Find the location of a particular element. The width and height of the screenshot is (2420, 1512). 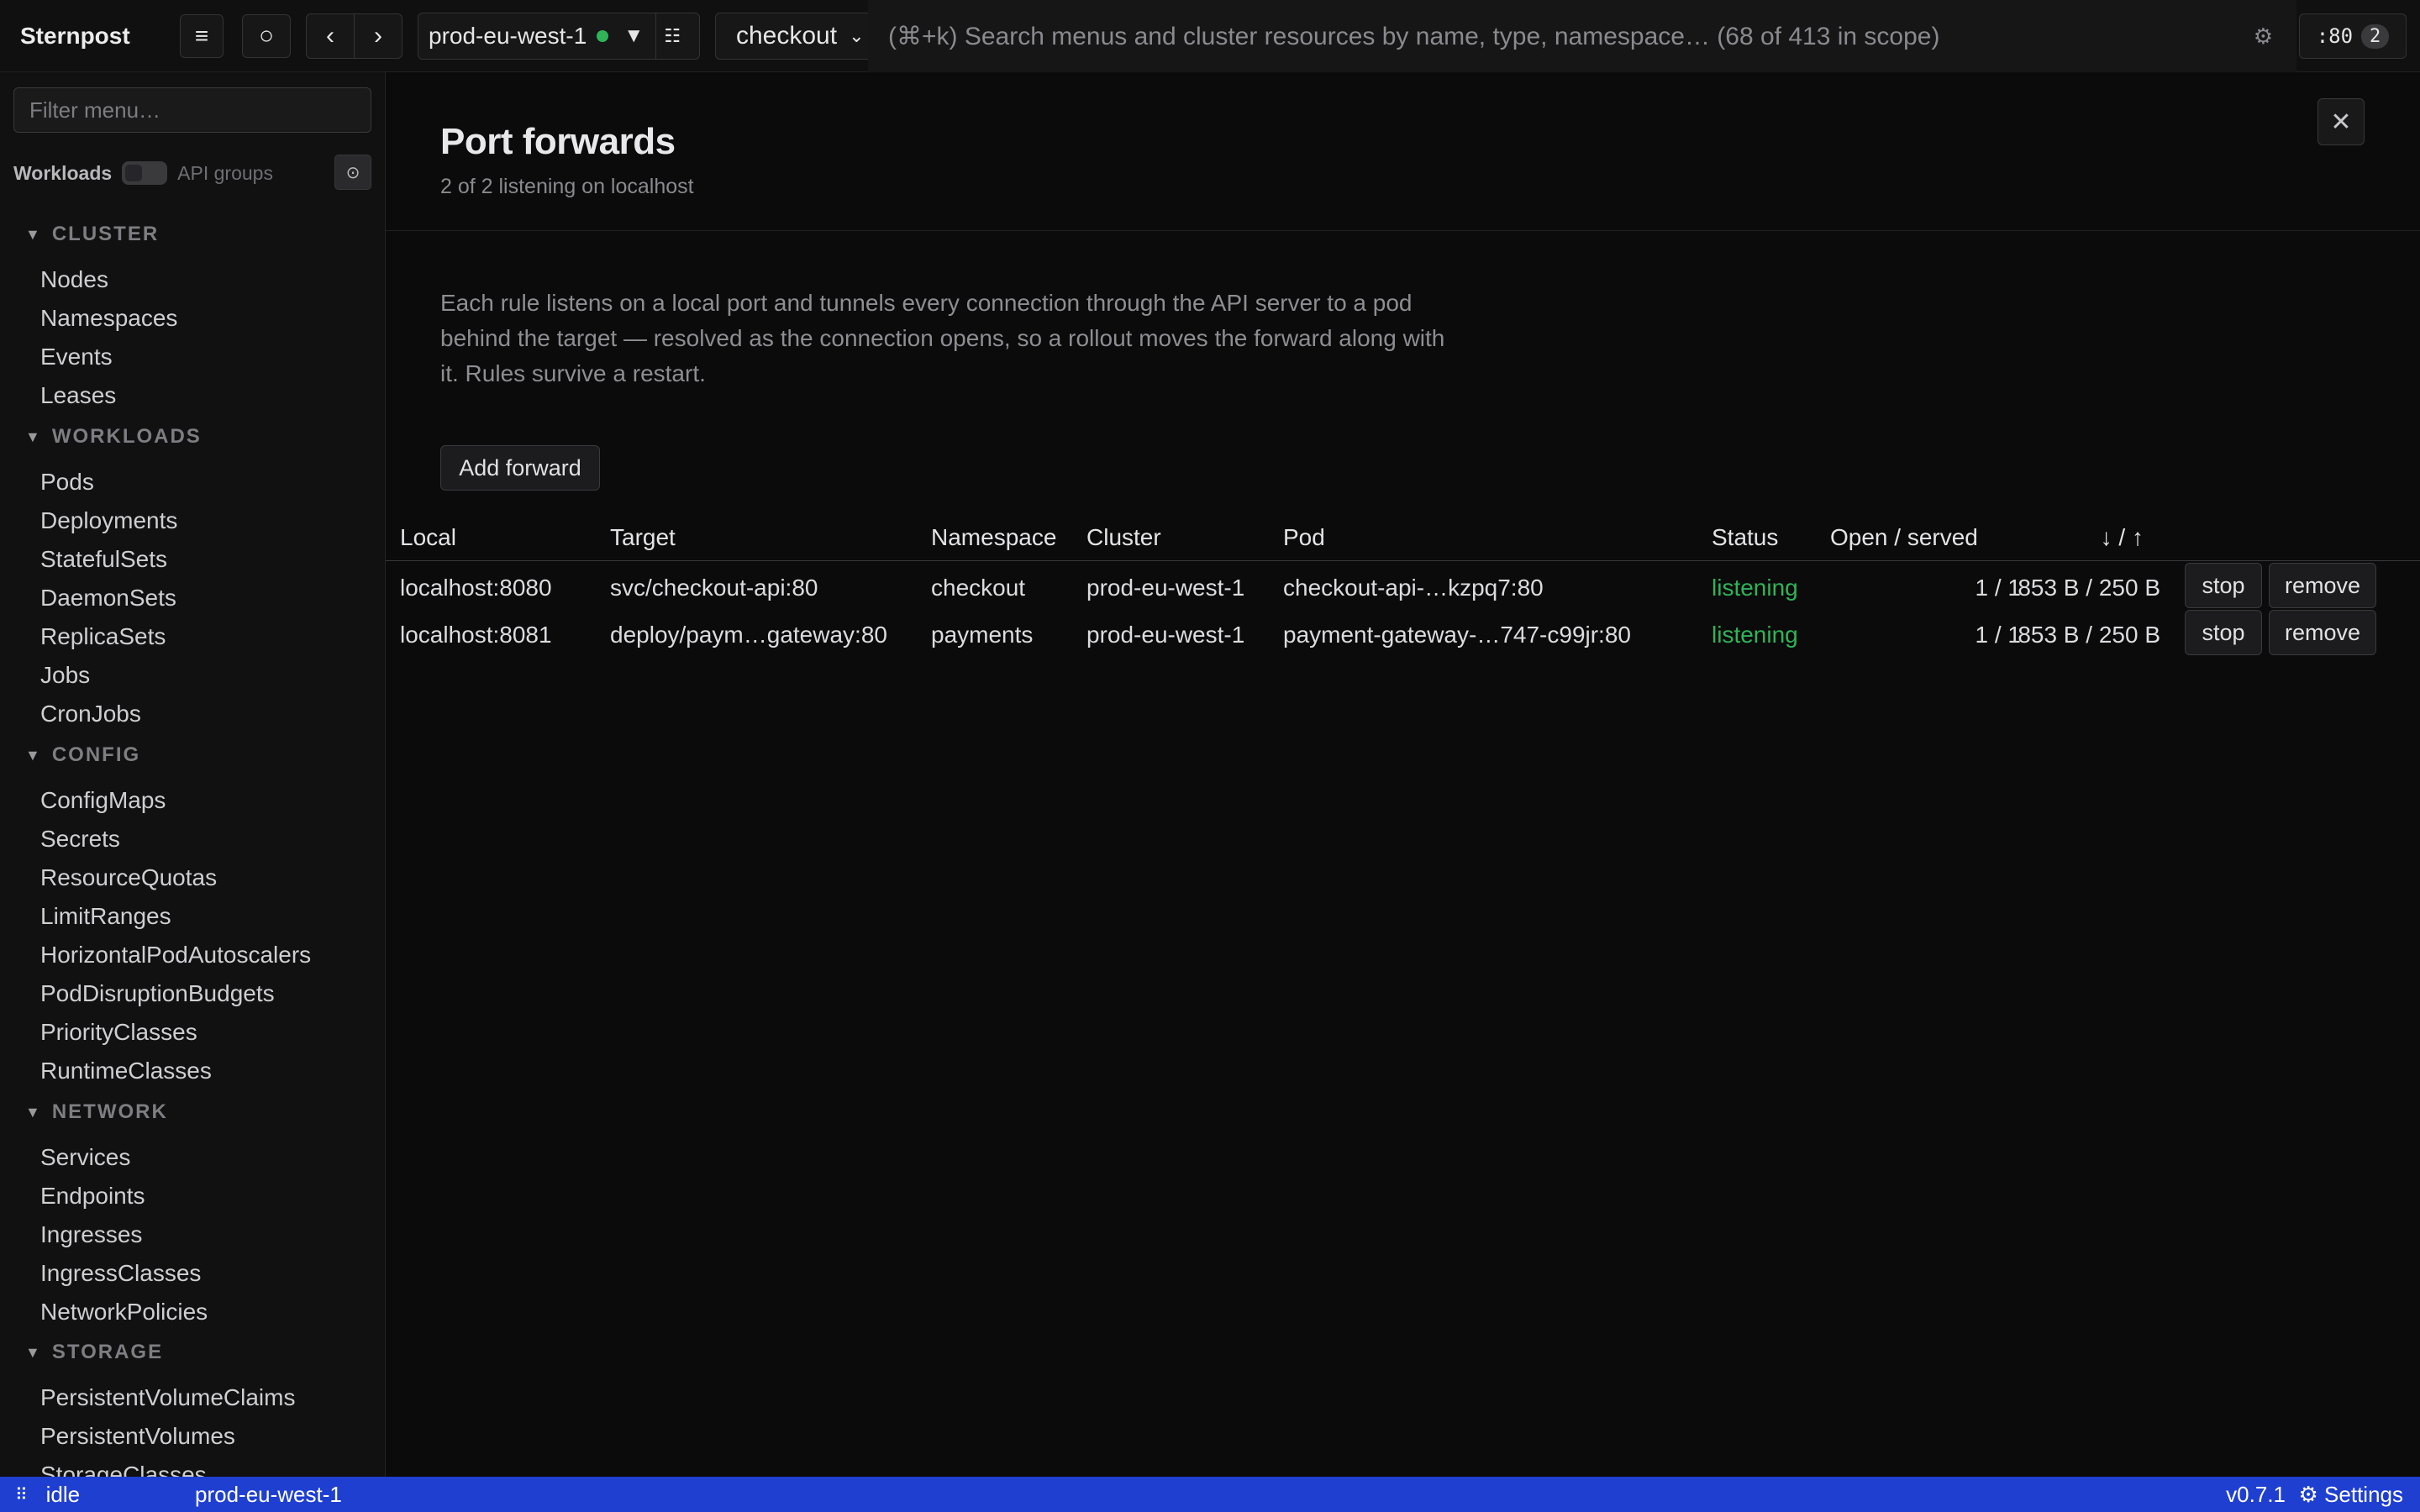

back-button: ‹ is located at coordinates (330, 36).